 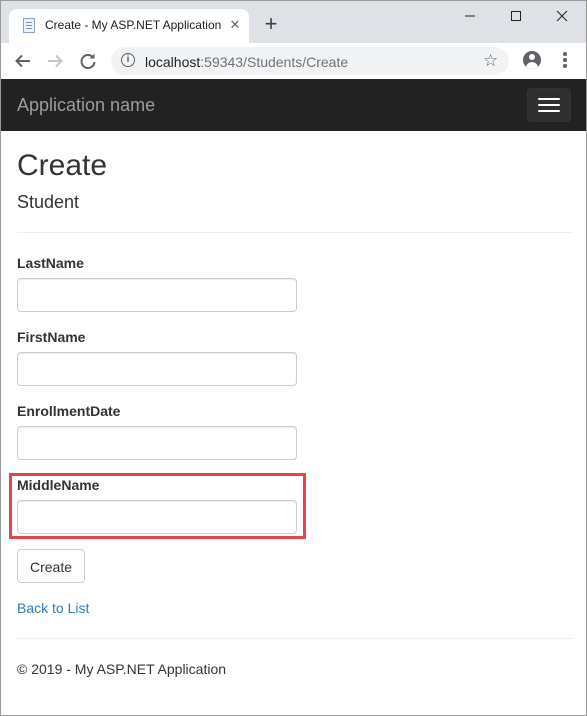 I want to click on firstname-input, so click(x=157, y=369).